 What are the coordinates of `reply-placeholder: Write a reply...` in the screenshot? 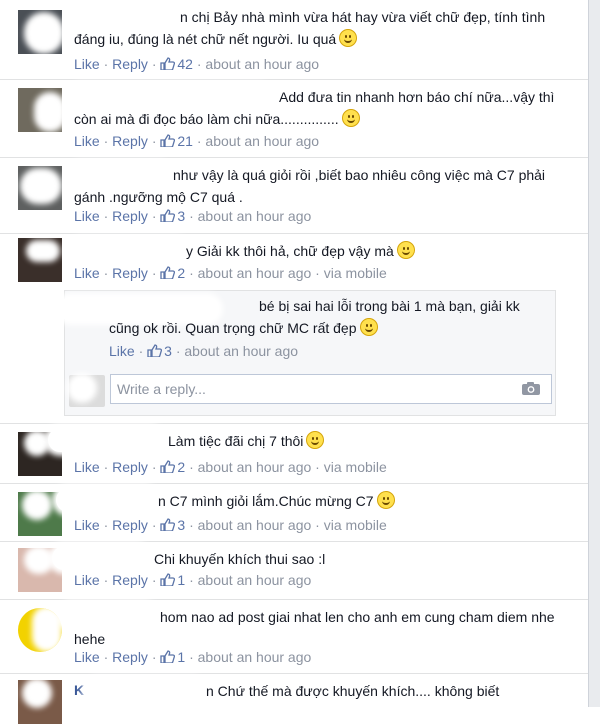 It's located at (161, 389).